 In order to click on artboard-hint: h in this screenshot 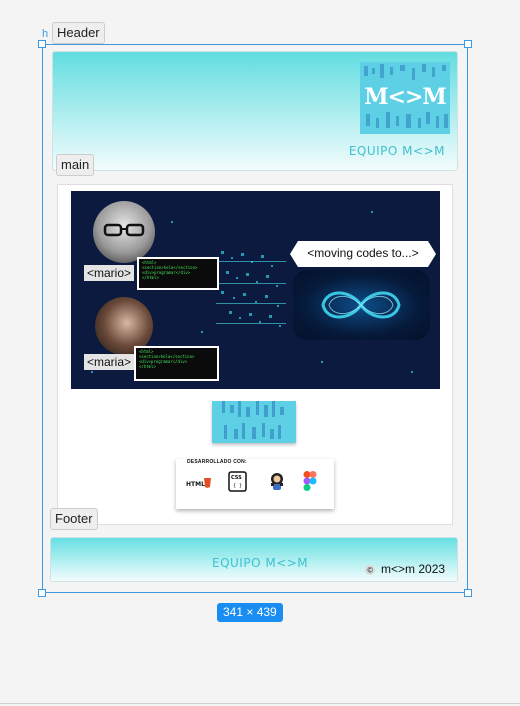, I will do `click(45, 34)`.